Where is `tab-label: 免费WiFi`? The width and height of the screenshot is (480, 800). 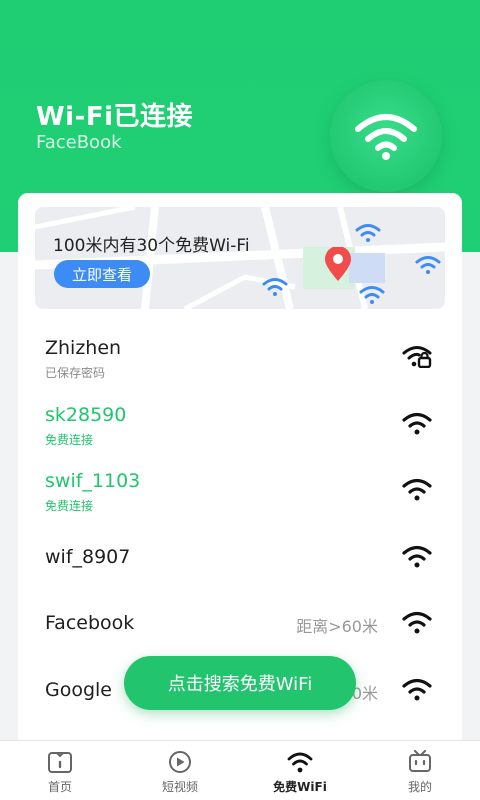 tab-label: 免费WiFi is located at coordinates (300, 787).